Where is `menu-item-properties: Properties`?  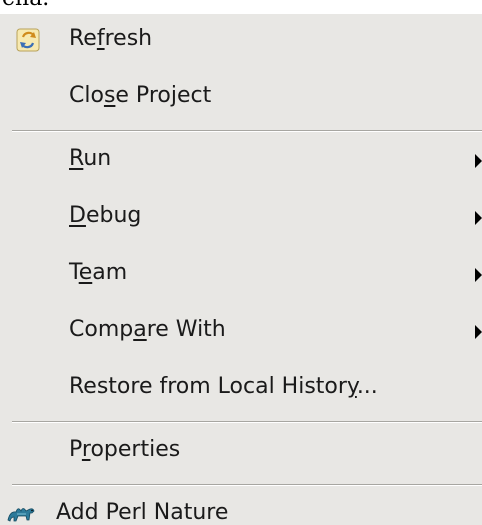
menu-item-properties: Properties is located at coordinates (241, 453).